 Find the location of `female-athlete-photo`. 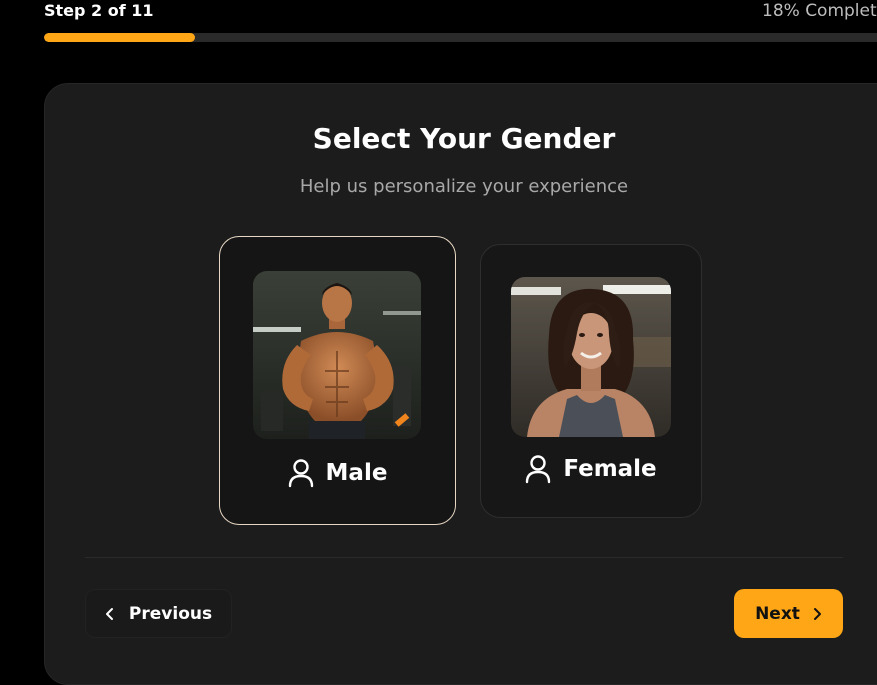

female-athlete-photo is located at coordinates (591, 357).